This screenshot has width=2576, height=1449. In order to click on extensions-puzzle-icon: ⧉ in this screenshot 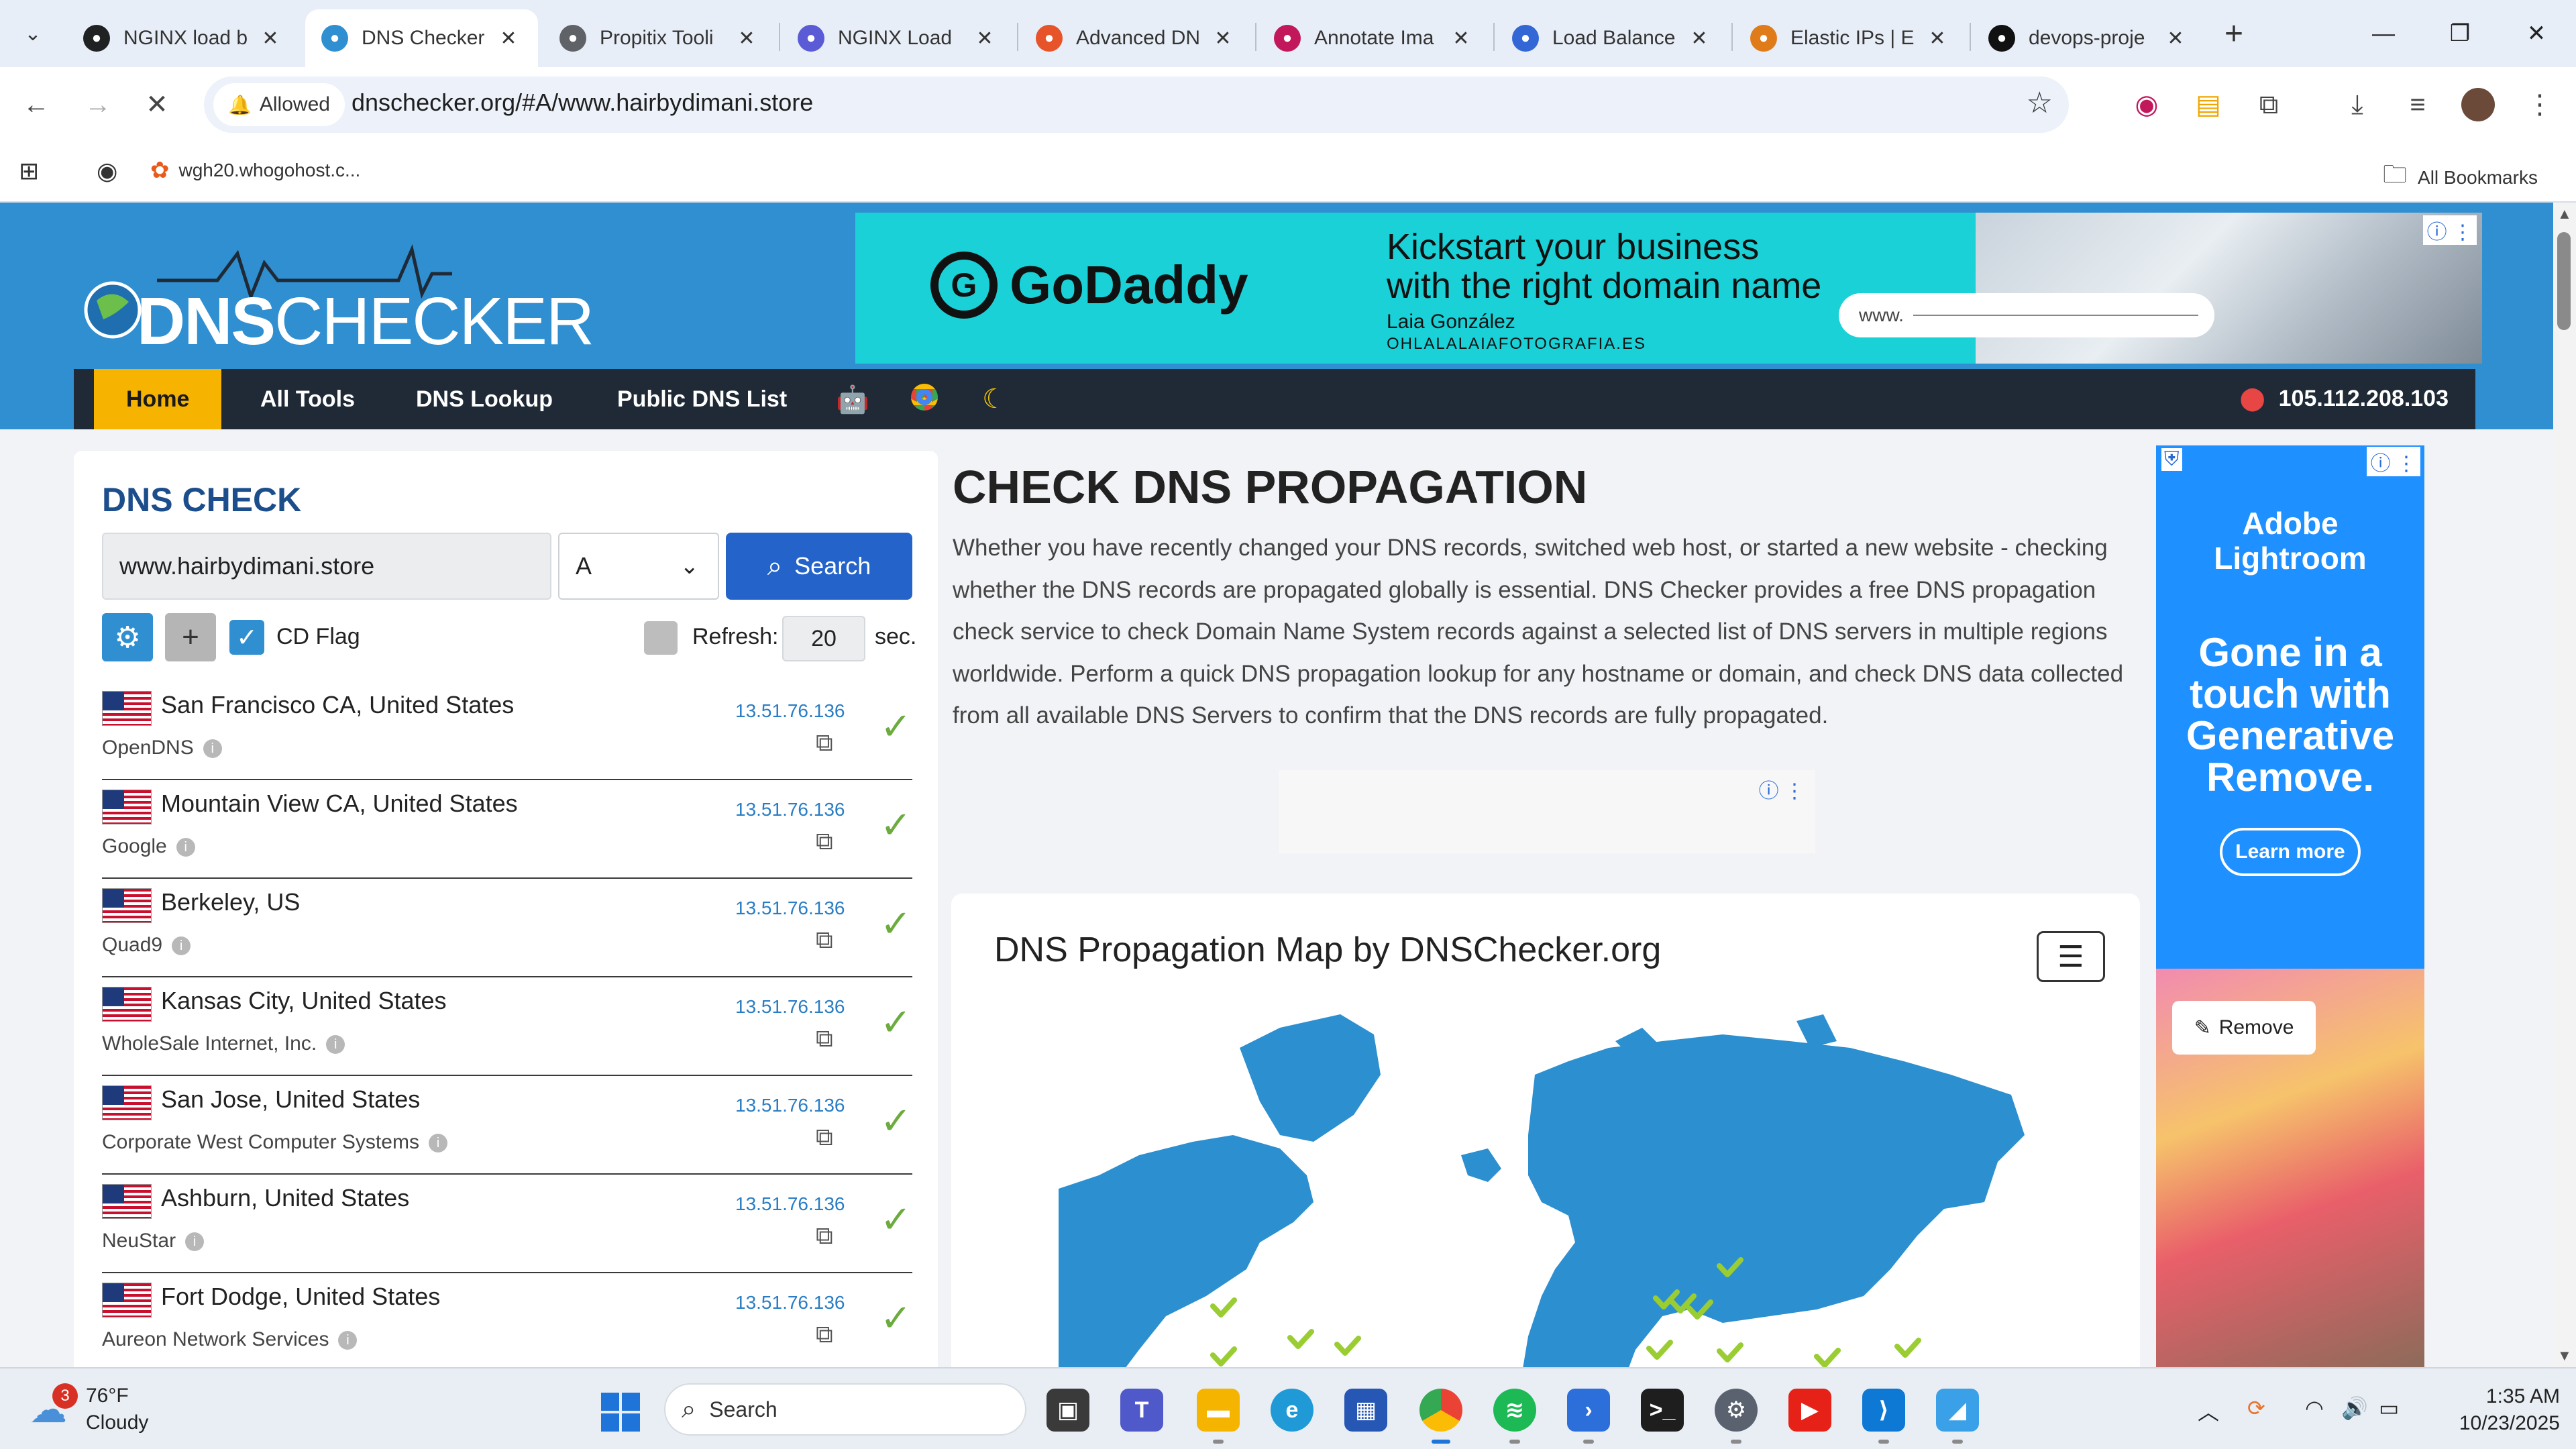, I will do `click(2269, 105)`.